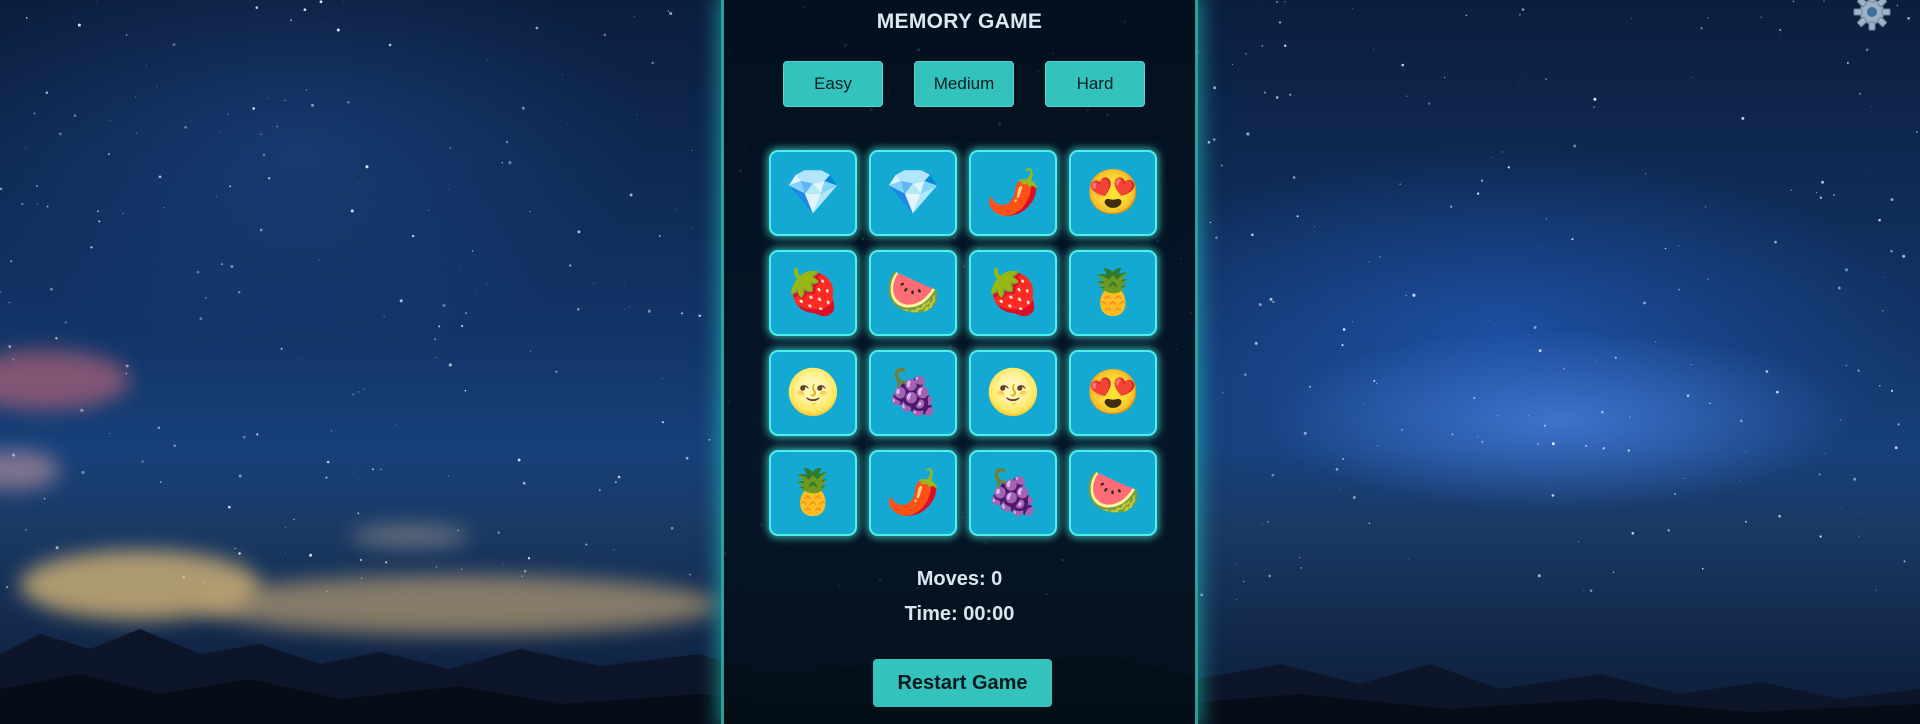 Image resolution: width=1920 pixels, height=724 pixels. Describe the element at coordinates (1095, 84) in the screenshot. I see `hard-button: Hard` at that location.